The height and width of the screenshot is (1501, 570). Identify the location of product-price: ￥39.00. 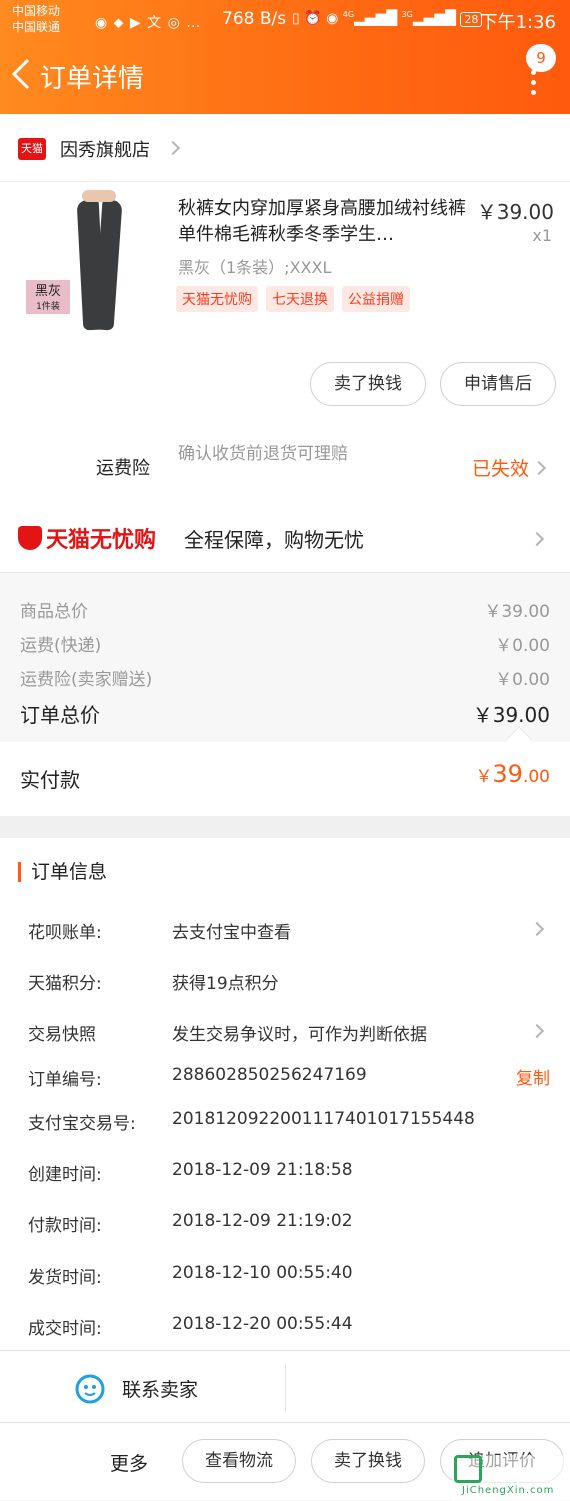
(515, 212).